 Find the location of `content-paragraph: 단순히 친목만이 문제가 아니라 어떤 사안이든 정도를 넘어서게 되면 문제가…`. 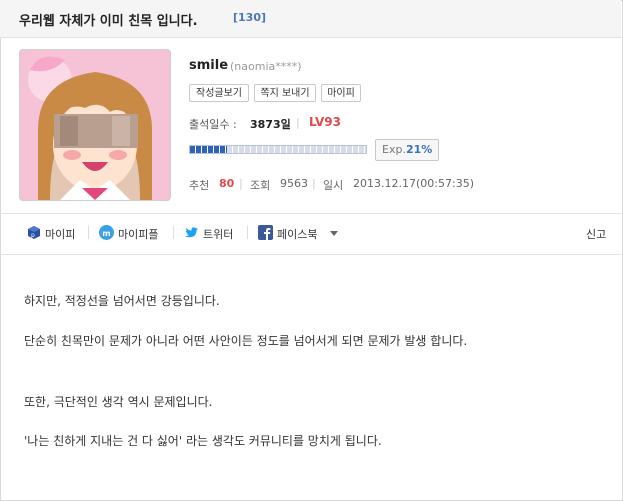

content-paragraph: 단순히 친목만이 문제가 아니라 어떤 사안이든 정도를 넘어서게 되면 문제가… is located at coordinates (246, 341).